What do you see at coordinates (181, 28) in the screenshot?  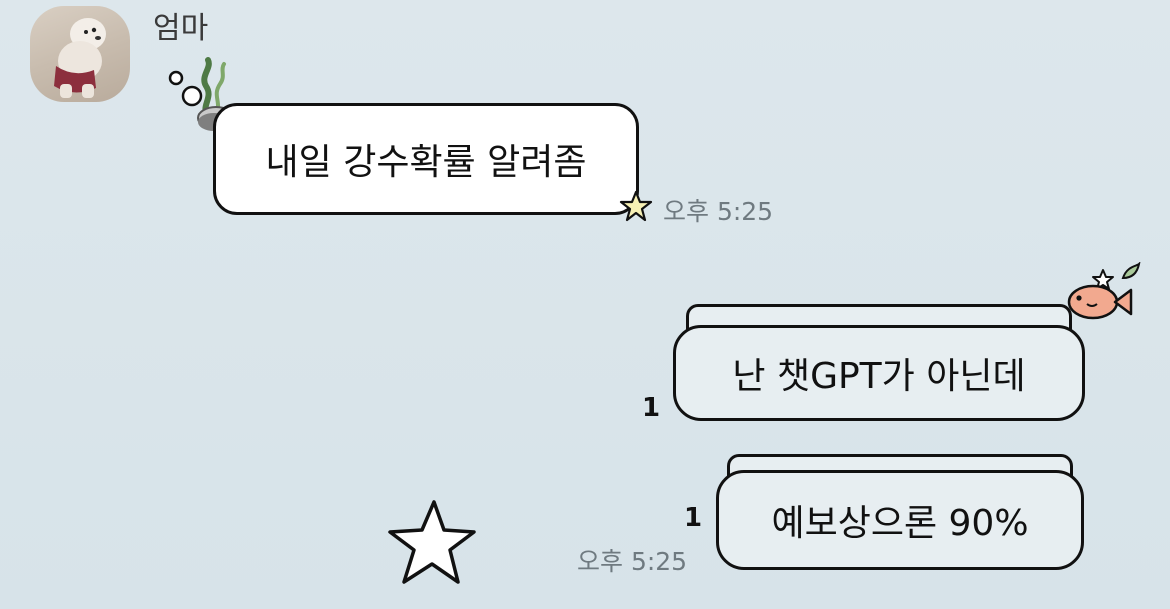 I see `sender-name: 엄마` at bounding box center [181, 28].